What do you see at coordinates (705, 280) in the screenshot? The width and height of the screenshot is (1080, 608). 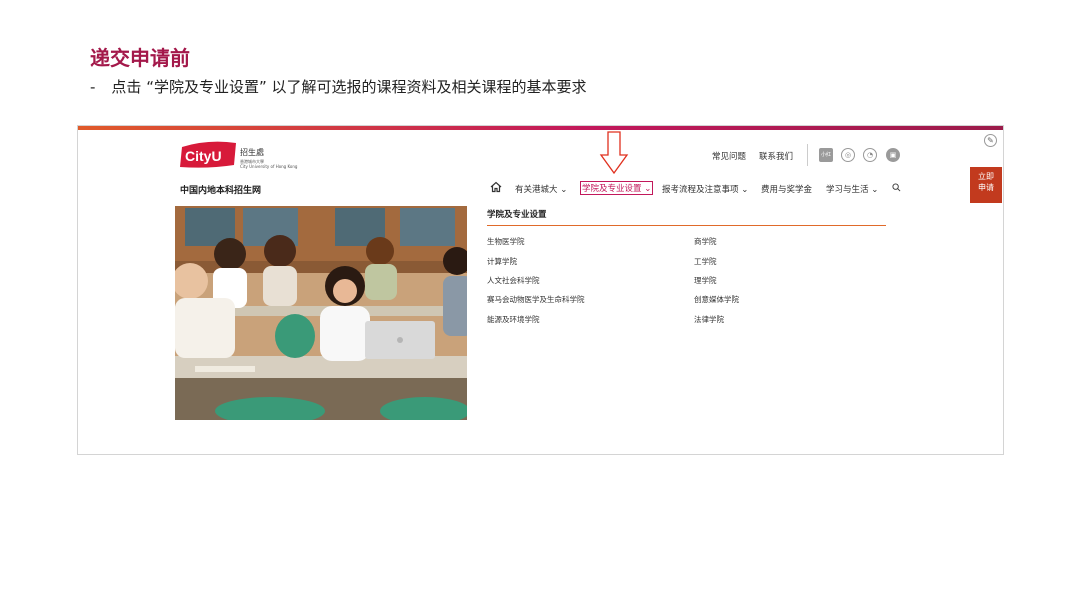 I see `menu-item-science: 理学院` at bounding box center [705, 280].